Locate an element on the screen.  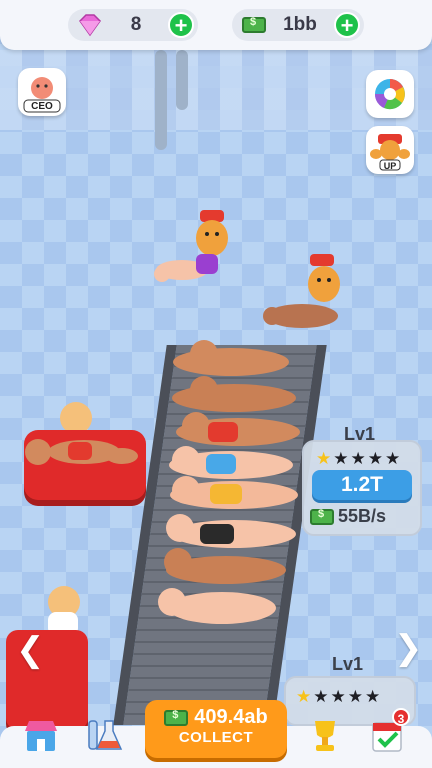
tasks-button: 3 is located at coordinates (388, 732).